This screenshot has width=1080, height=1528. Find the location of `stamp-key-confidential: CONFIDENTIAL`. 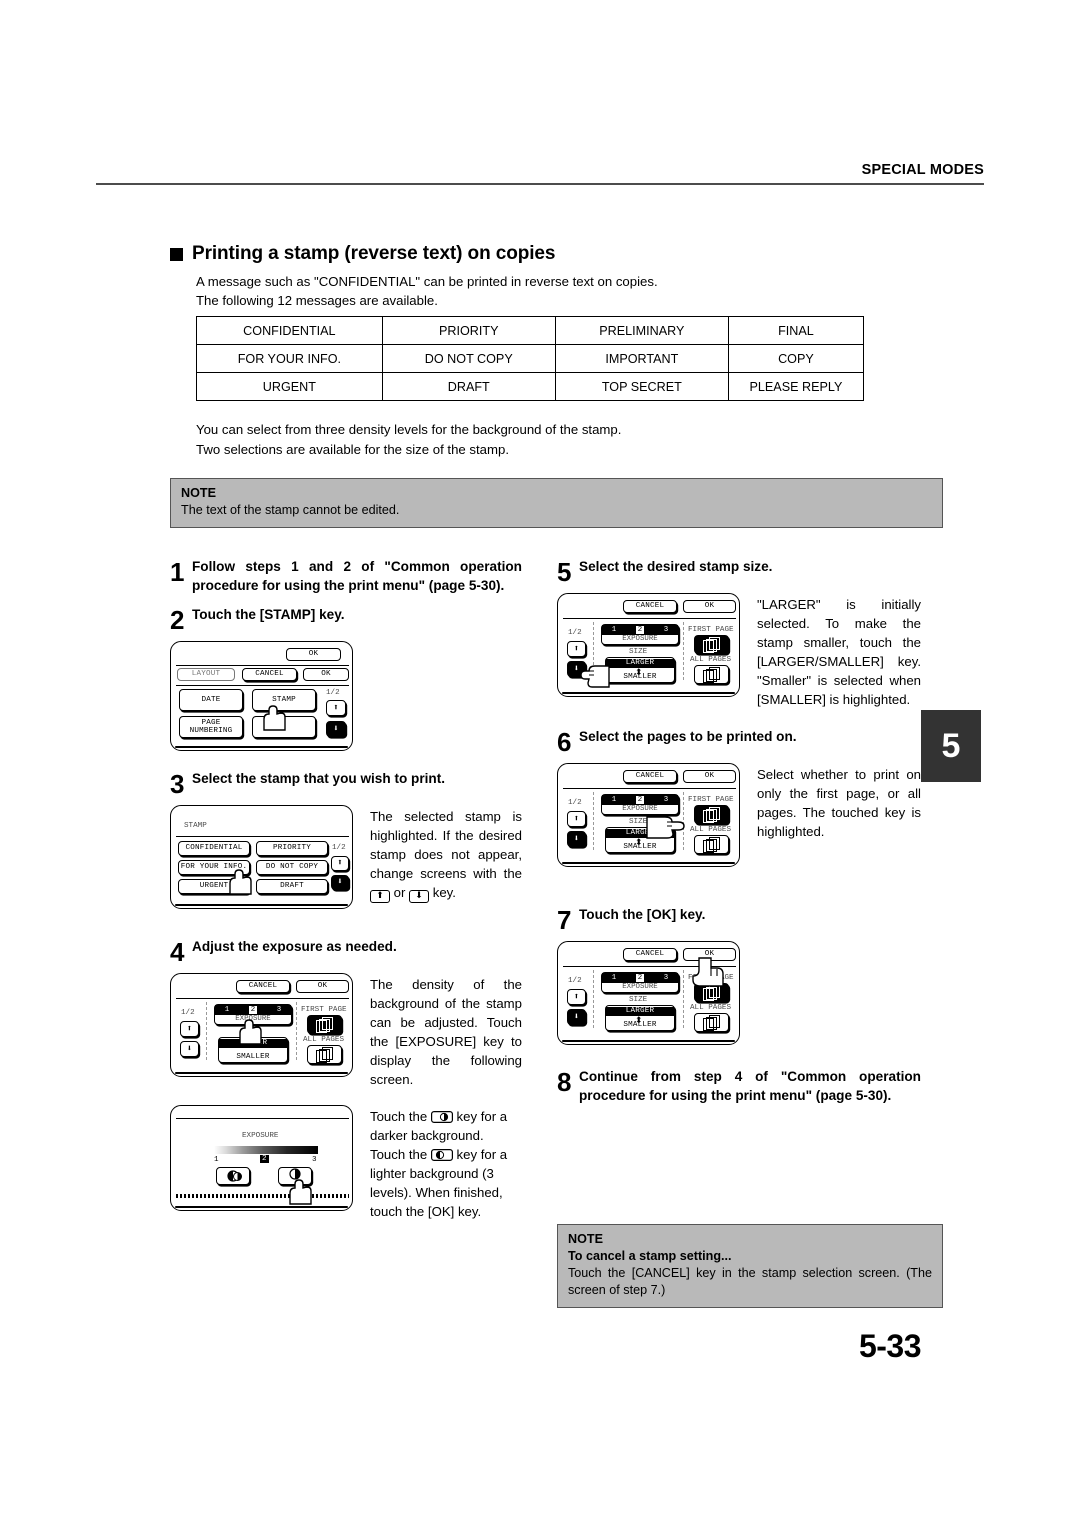

stamp-key-confidential: CONFIDENTIAL is located at coordinates (214, 848).